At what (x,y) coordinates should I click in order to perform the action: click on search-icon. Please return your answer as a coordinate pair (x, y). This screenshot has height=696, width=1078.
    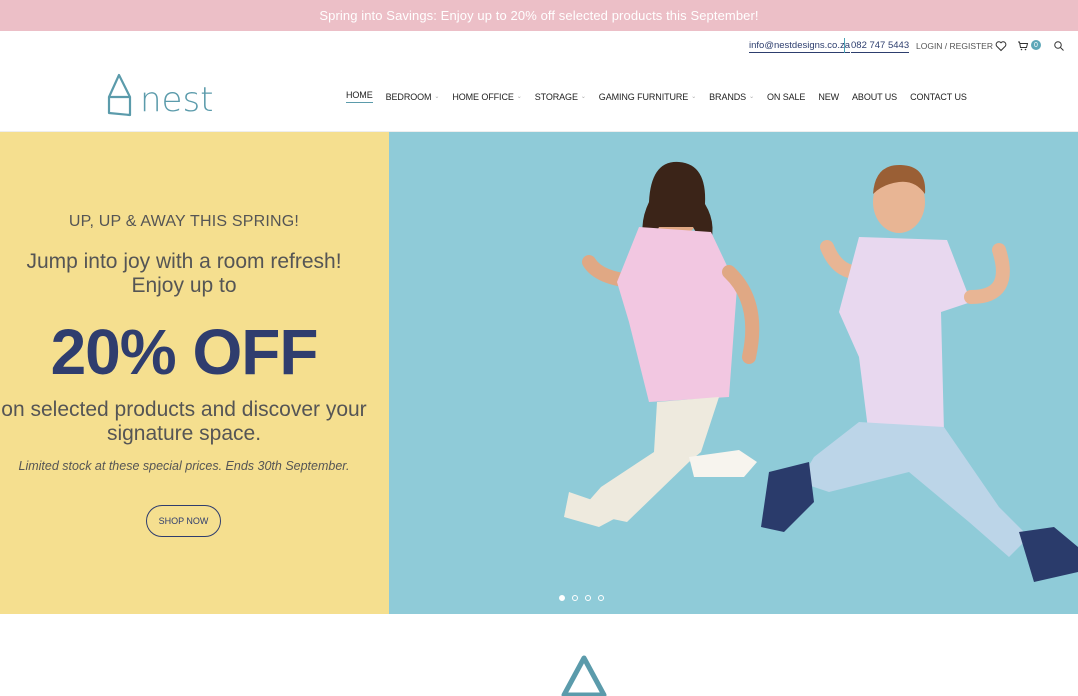
    Looking at the image, I should click on (1059, 46).